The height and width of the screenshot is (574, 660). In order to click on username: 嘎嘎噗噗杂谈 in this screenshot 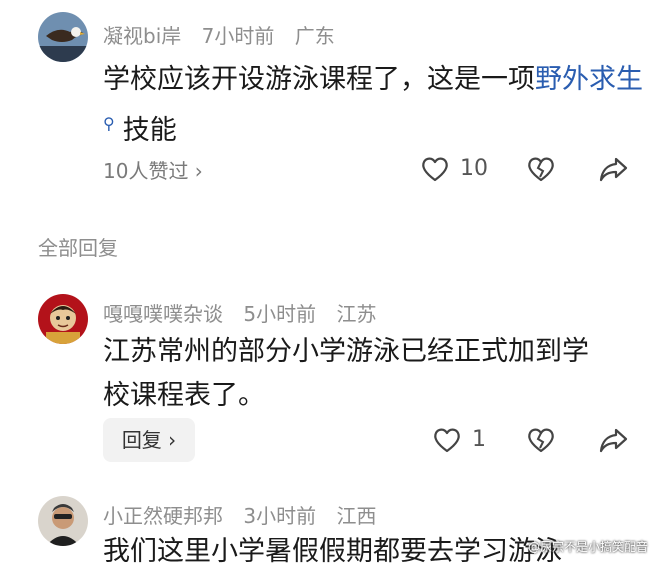, I will do `click(163, 314)`.